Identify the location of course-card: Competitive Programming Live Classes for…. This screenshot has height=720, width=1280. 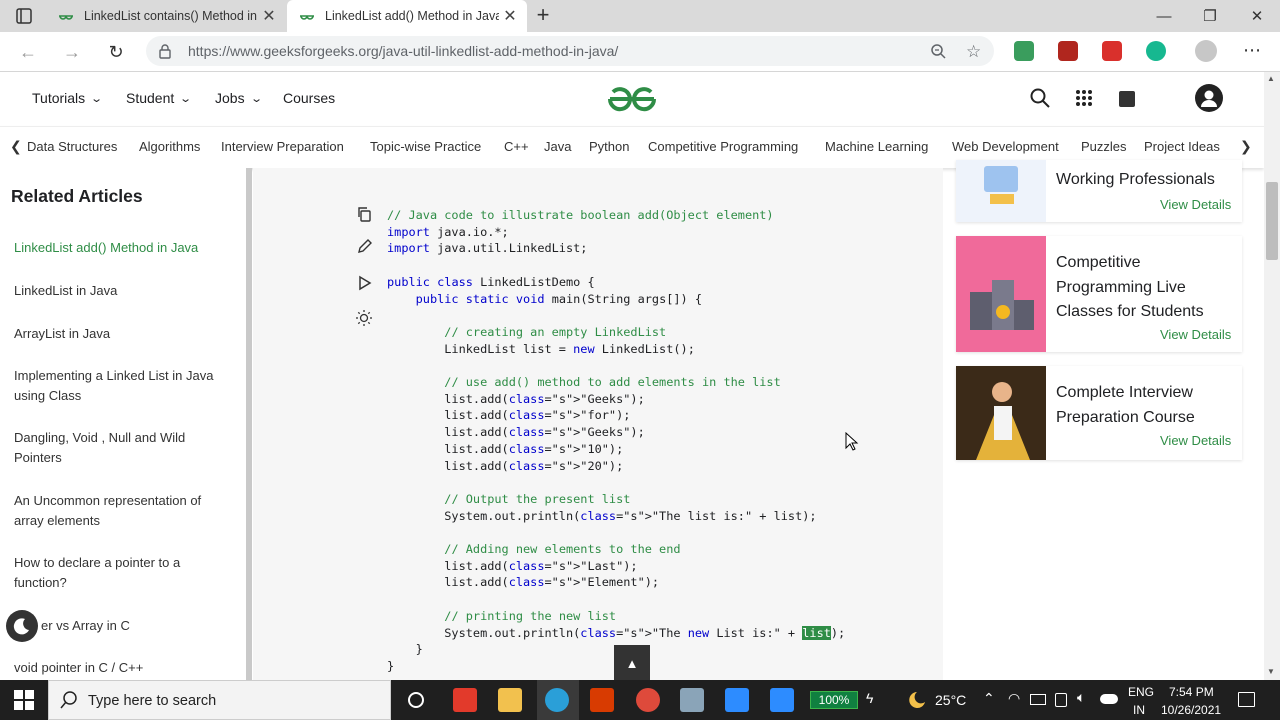
(1099, 294).